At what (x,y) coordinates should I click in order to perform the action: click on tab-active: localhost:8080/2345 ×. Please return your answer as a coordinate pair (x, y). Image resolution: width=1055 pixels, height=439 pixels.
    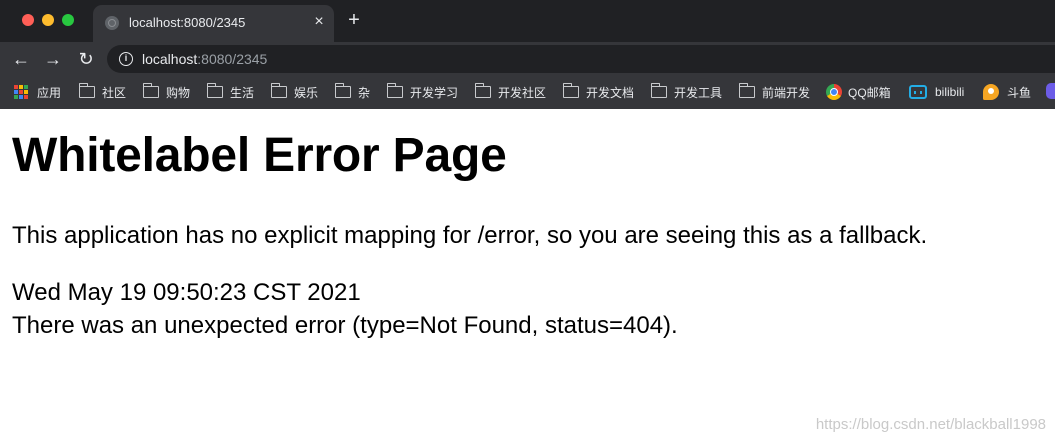
    Looking at the image, I should click on (213, 23).